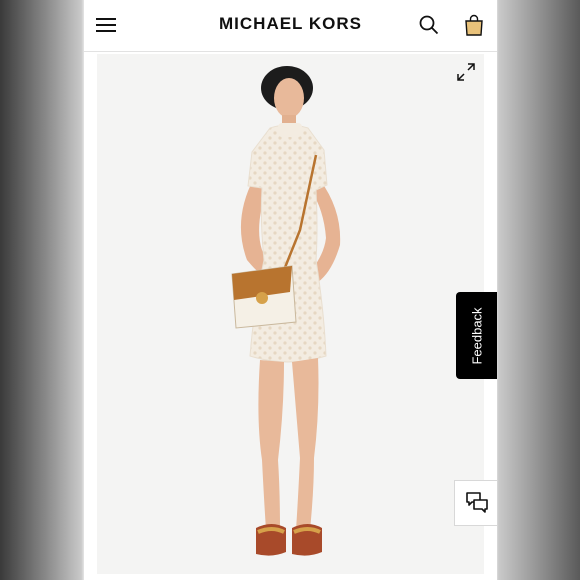  I want to click on shopping-bag-icon, so click(474, 25).